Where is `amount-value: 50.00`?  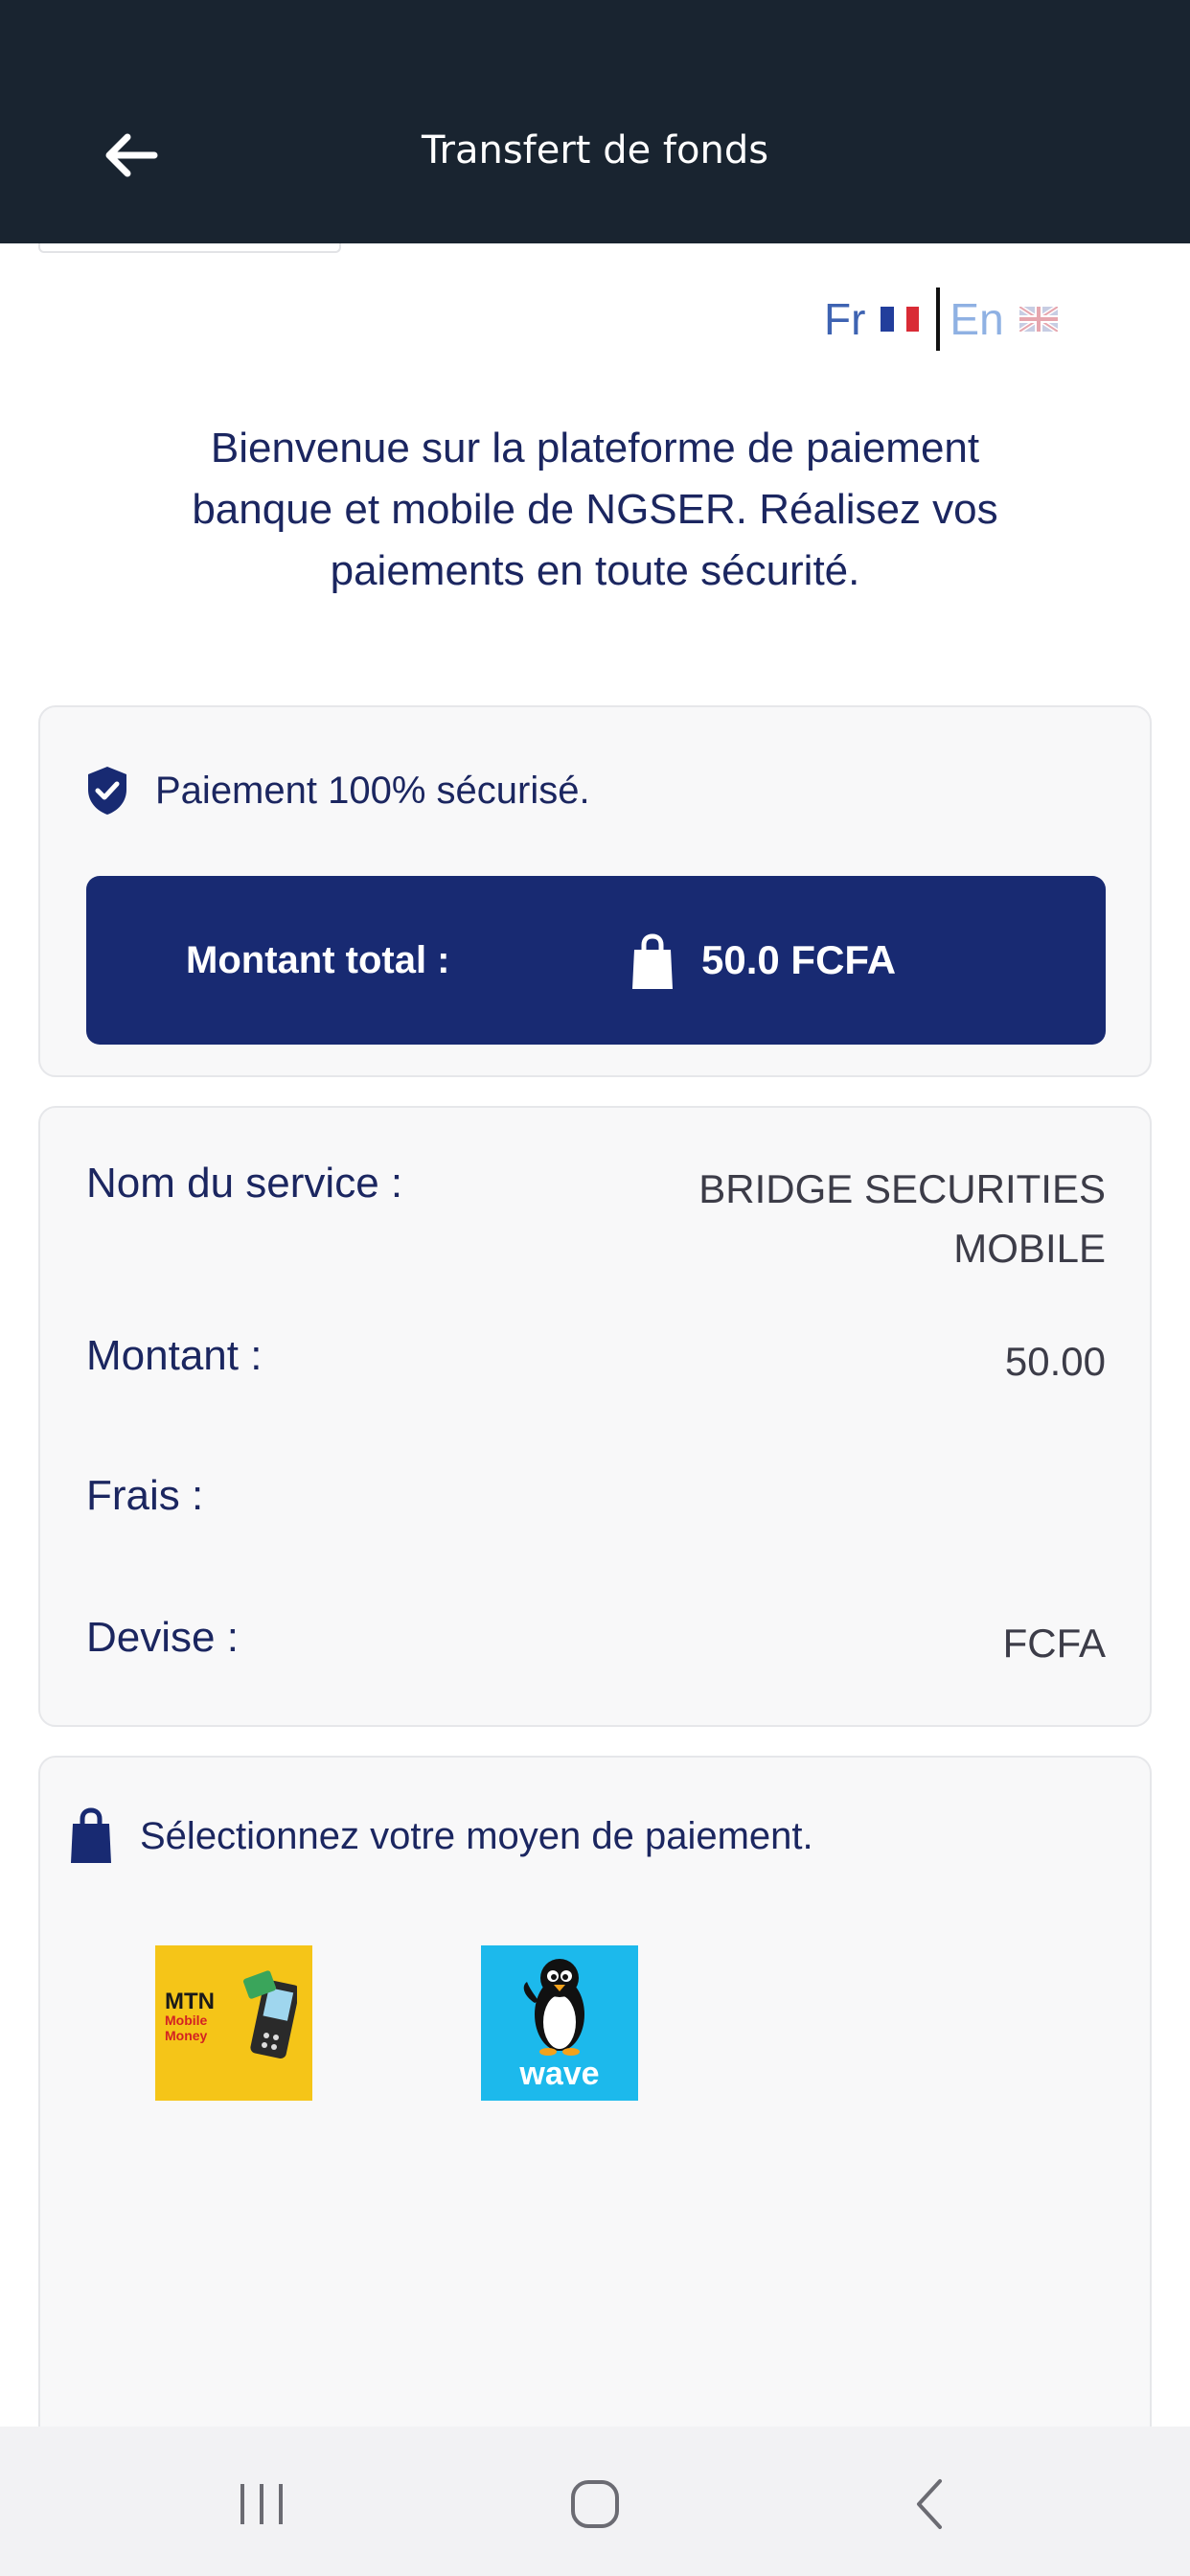
amount-value: 50.00 is located at coordinates (1055, 1361).